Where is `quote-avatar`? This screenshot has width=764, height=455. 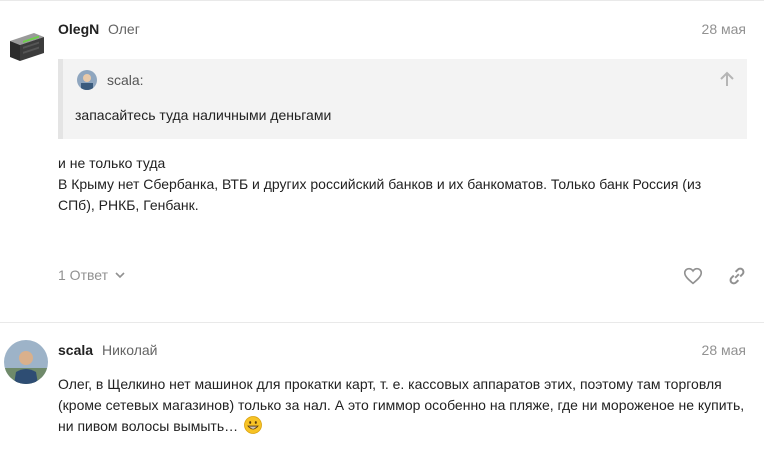
quote-avatar is located at coordinates (87, 80).